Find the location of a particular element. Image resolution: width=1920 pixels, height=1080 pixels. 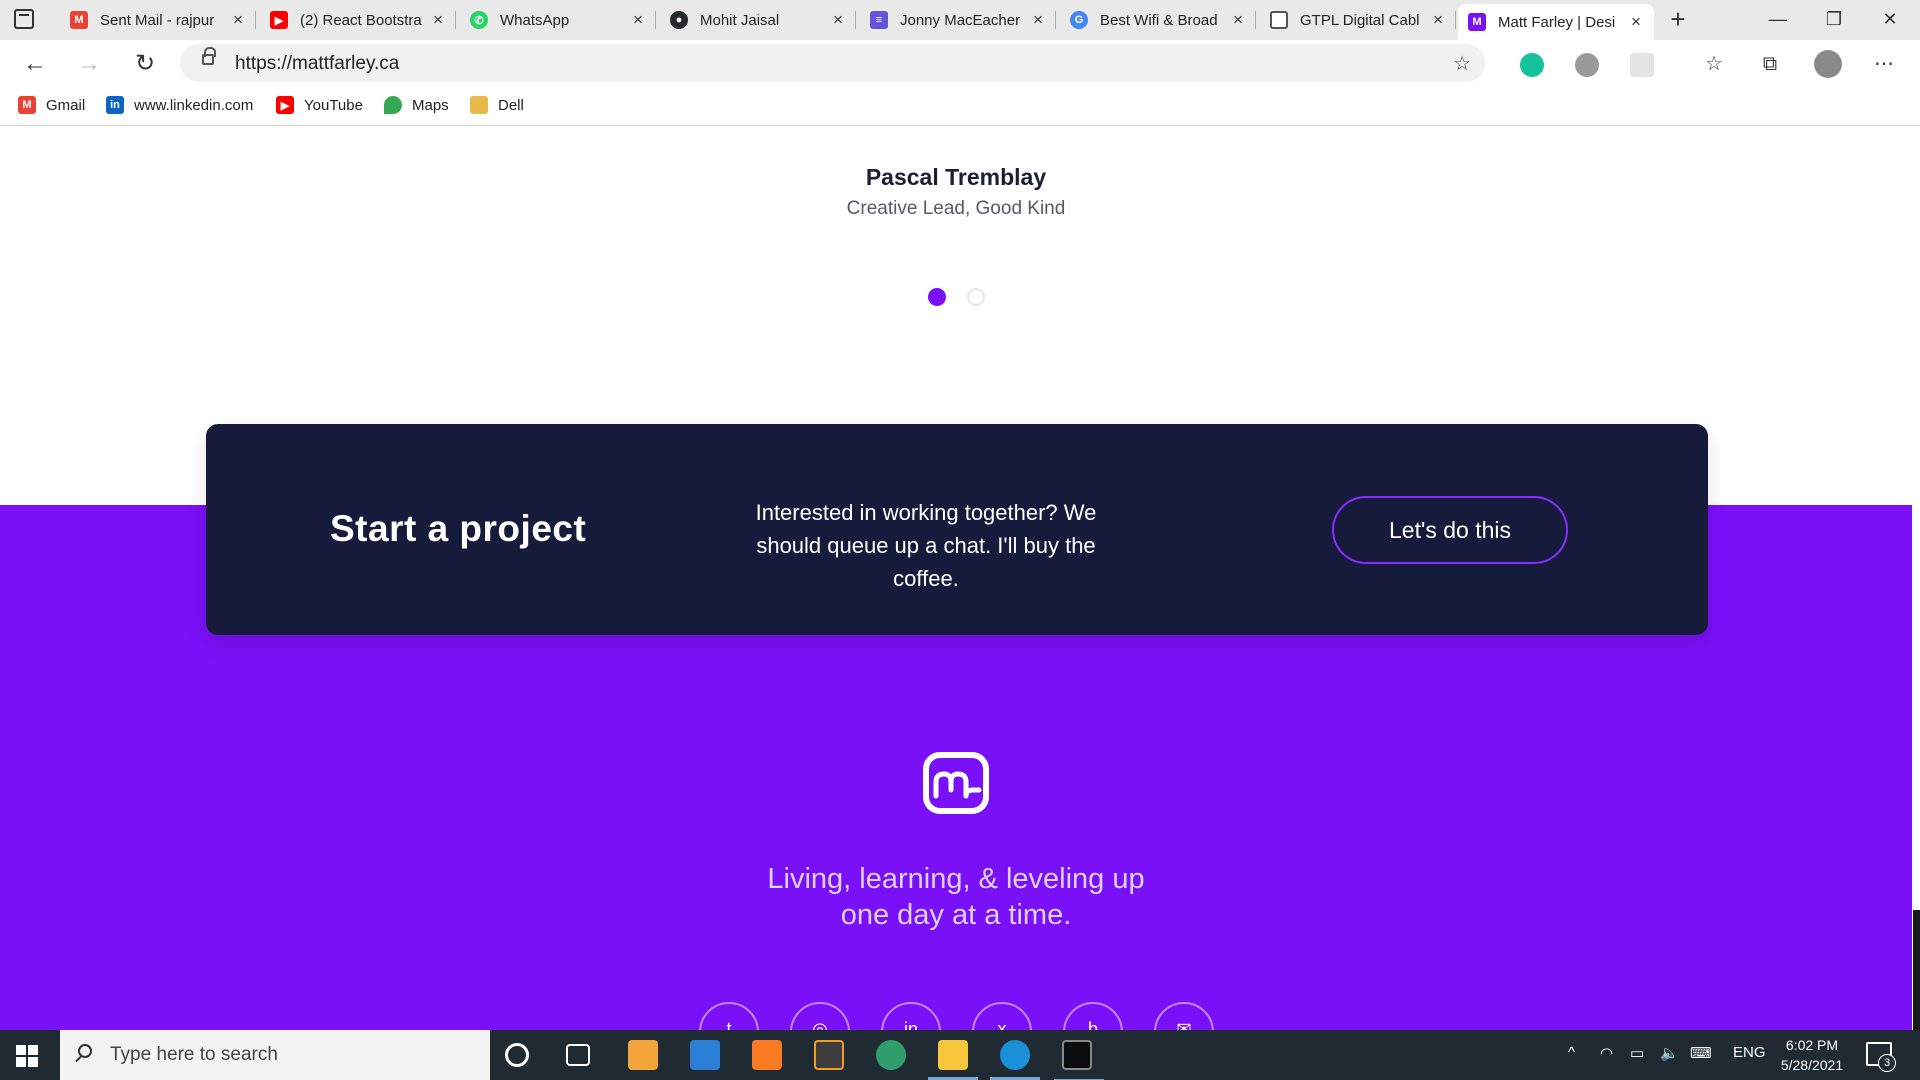

maps-icon is located at coordinates (393, 105).